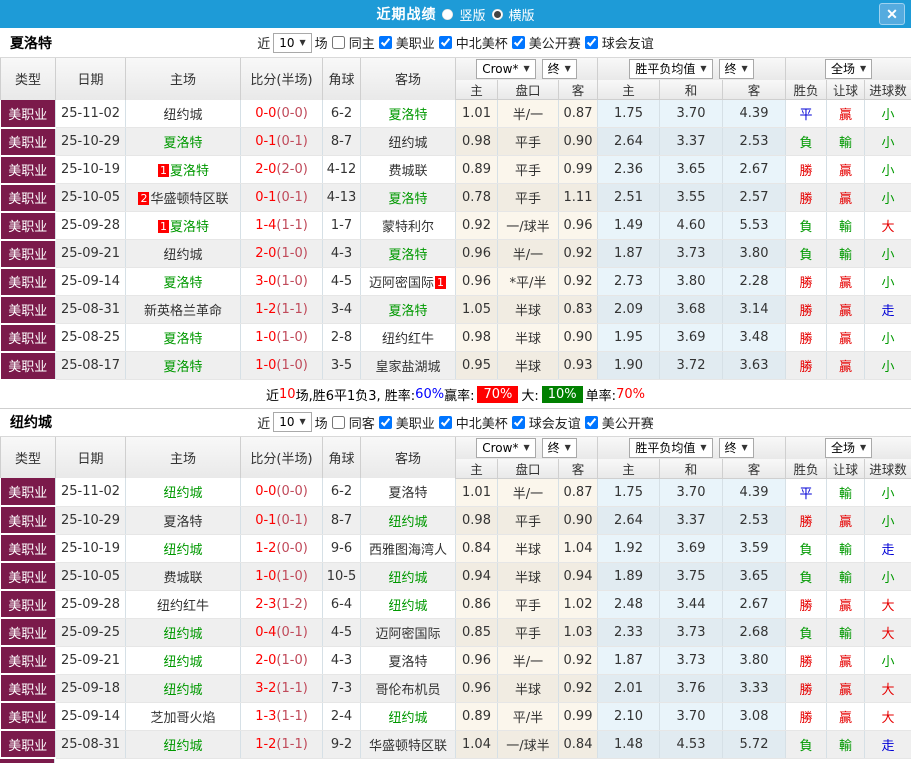 Image resolution: width=911 pixels, height=763 pixels. What do you see at coordinates (265, 169) in the screenshot?
I see `fulltime-score: 2-0` at bounding box center [265, 169].